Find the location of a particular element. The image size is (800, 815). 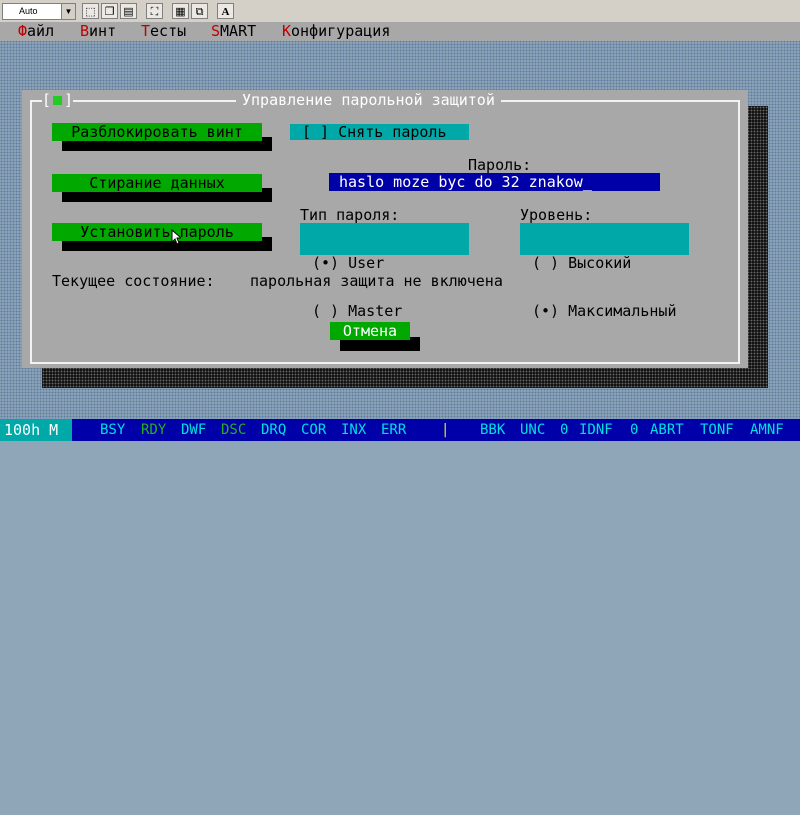

cancel-button: Отмена is located at coordinates (370, 331).